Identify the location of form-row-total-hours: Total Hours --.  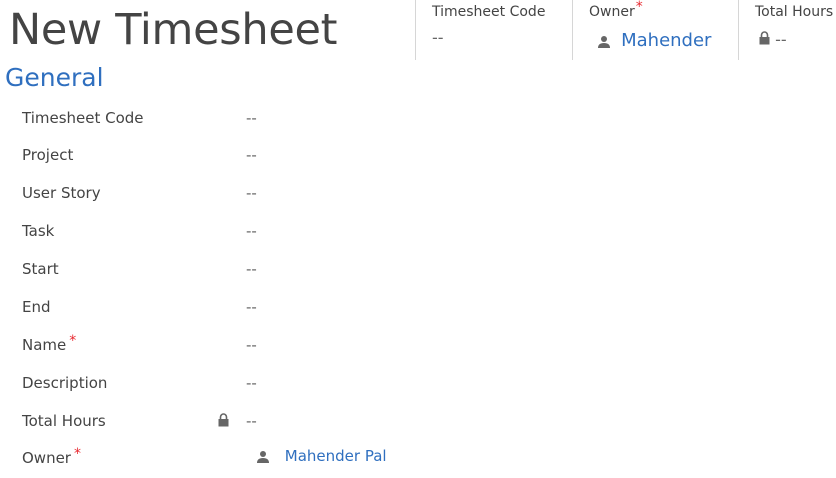
(418, 422).